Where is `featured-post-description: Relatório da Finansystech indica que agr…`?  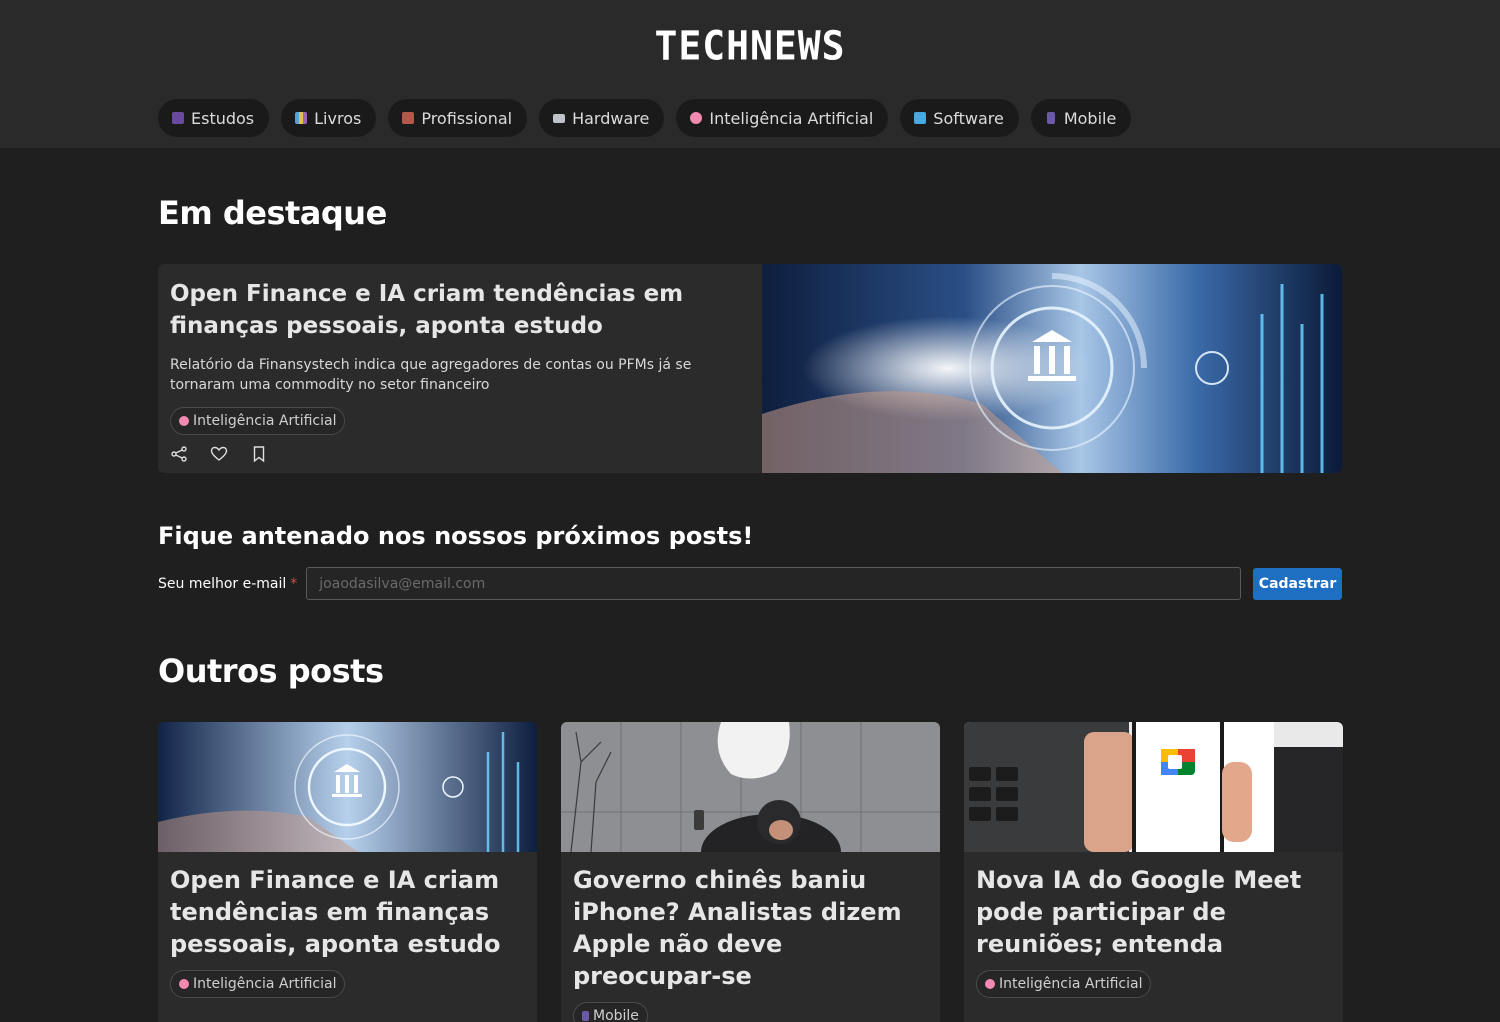 featured-post-description: Relatório da Finansystech indica que agr… is located at coordinates (431, 375).